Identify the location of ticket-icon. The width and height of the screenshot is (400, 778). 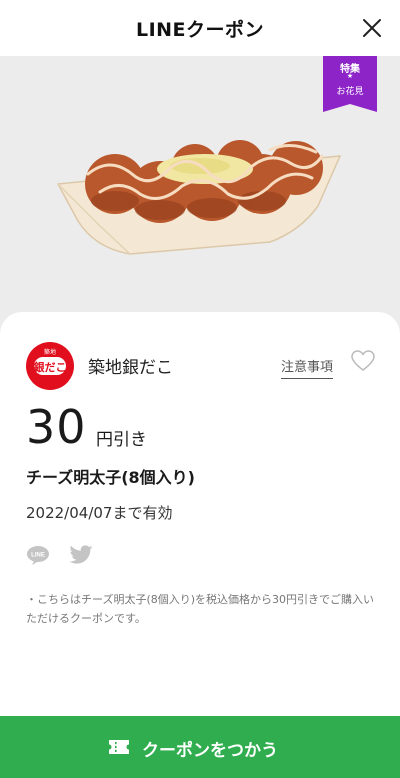
(119, 747).